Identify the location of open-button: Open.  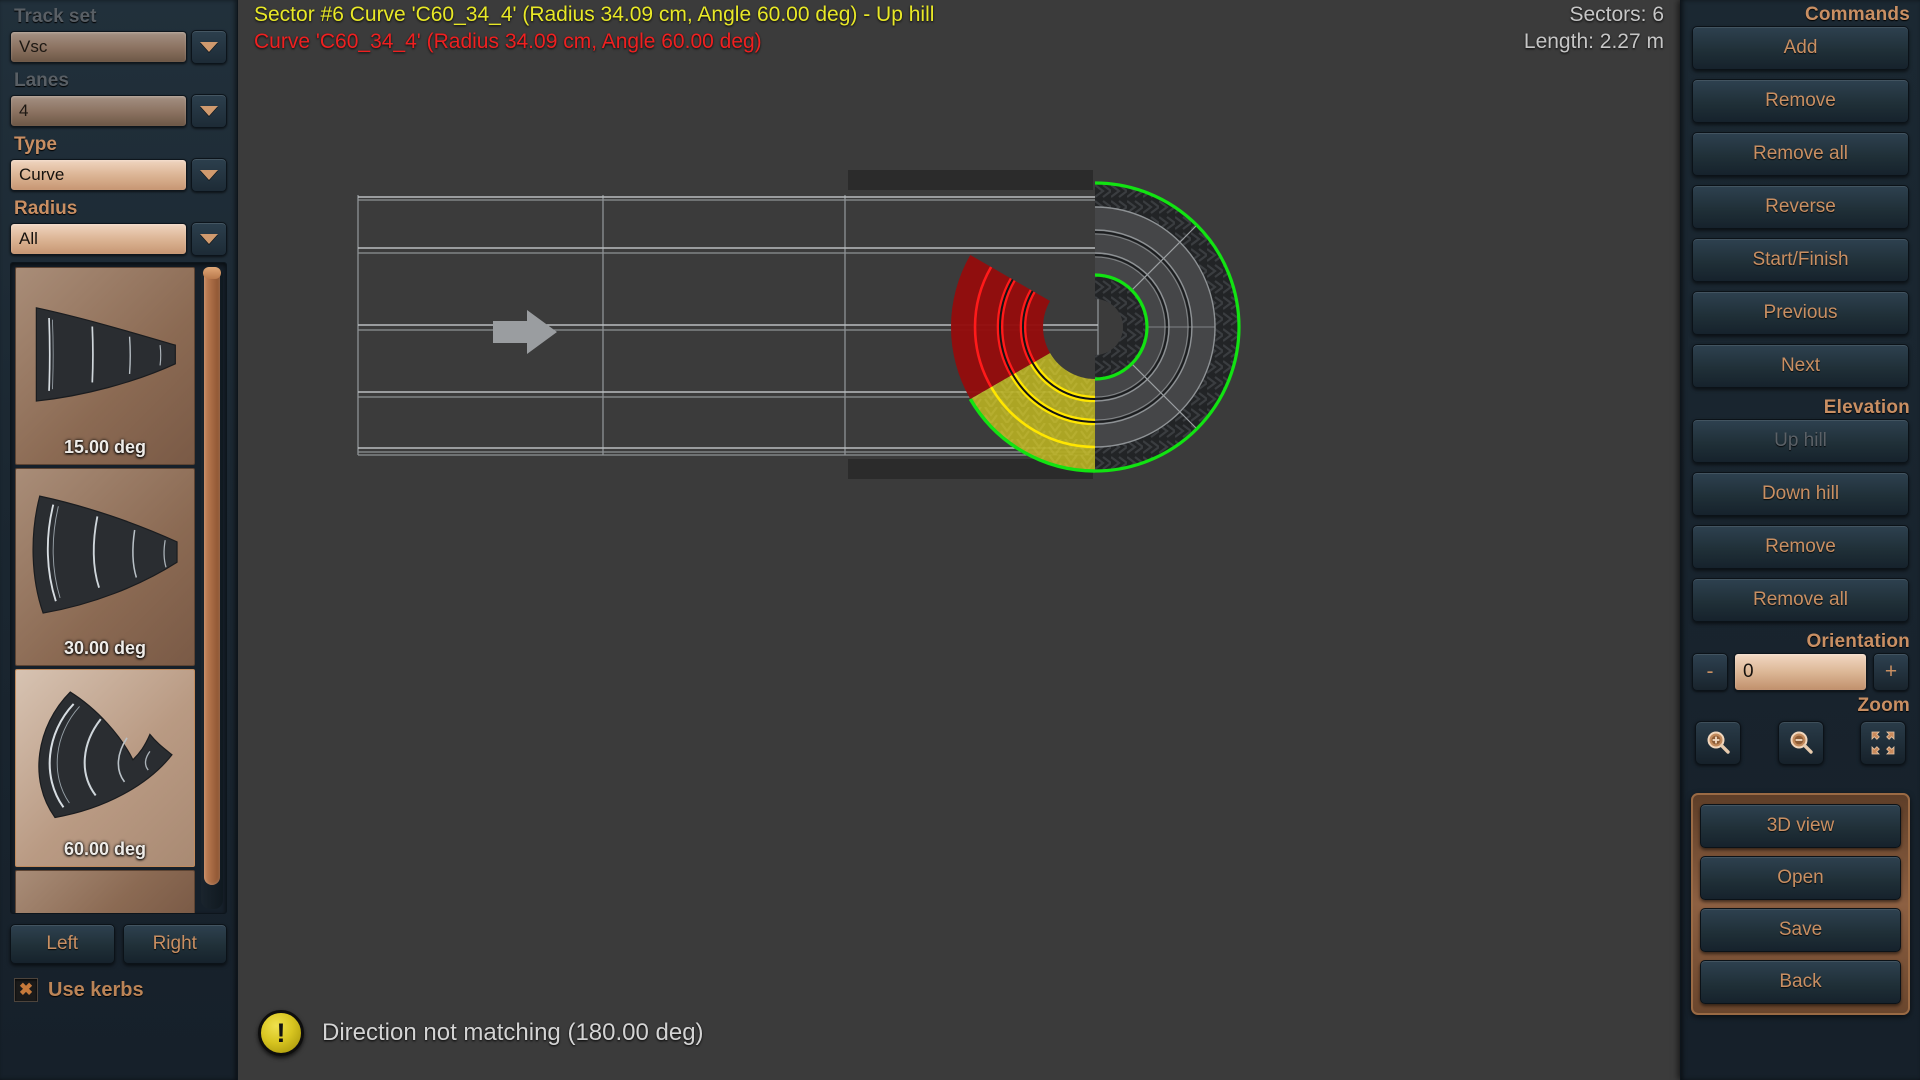
(1800, 878).